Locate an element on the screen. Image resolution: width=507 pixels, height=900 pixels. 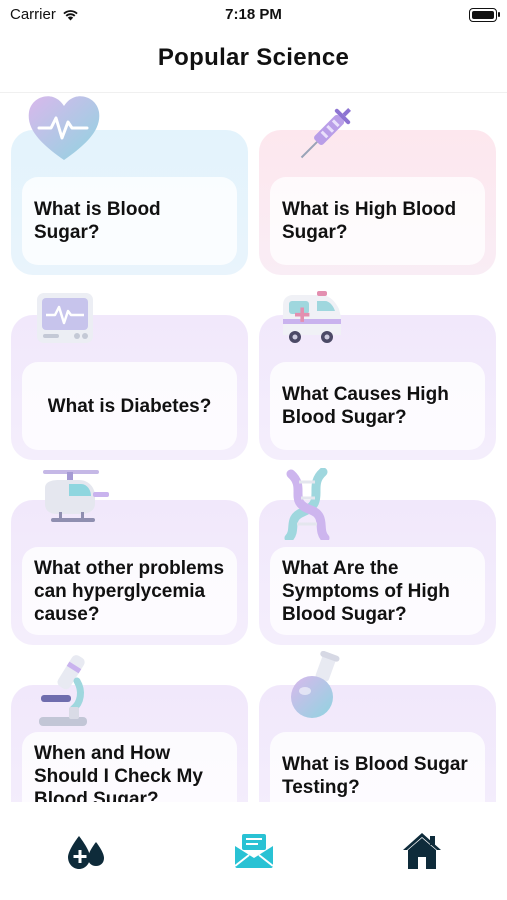
card-what-is-diabetes: What is Diabetes? is located at coordinates (129, 376).